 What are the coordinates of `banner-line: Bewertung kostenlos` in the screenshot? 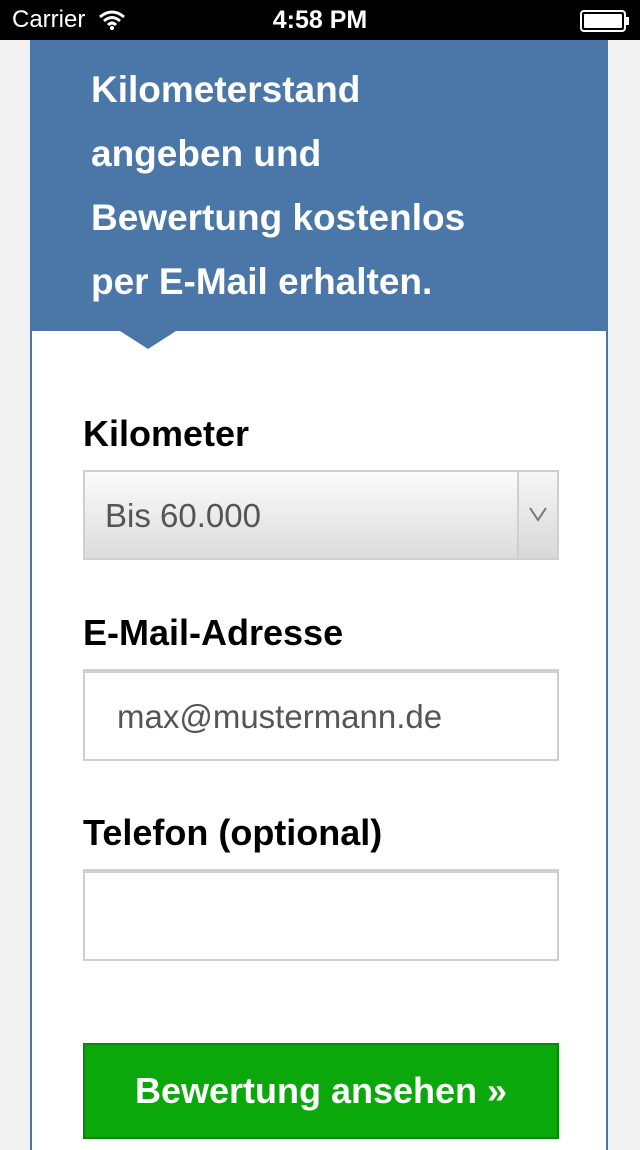 It's located at (278, 217).